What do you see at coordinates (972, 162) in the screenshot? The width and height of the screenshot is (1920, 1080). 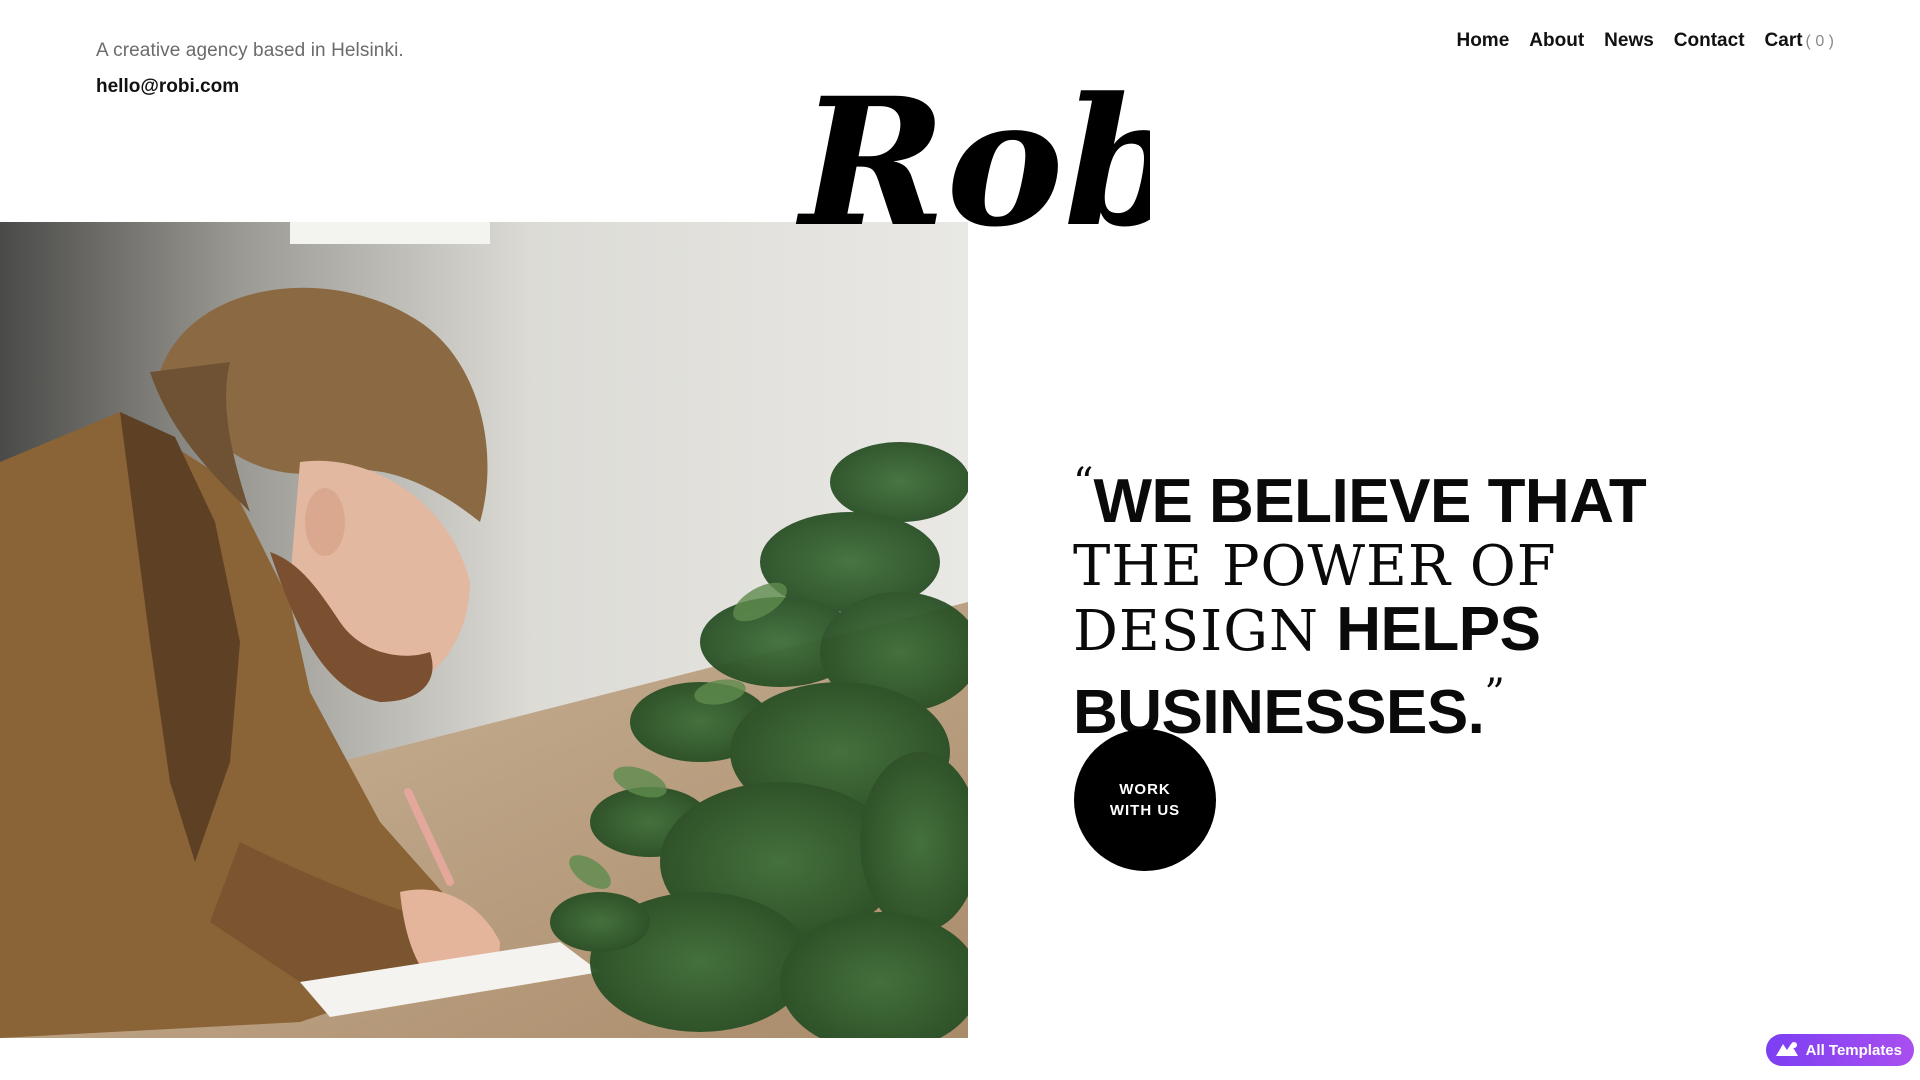 I see `logo-text: Roby` at bounding box center [972, 162].